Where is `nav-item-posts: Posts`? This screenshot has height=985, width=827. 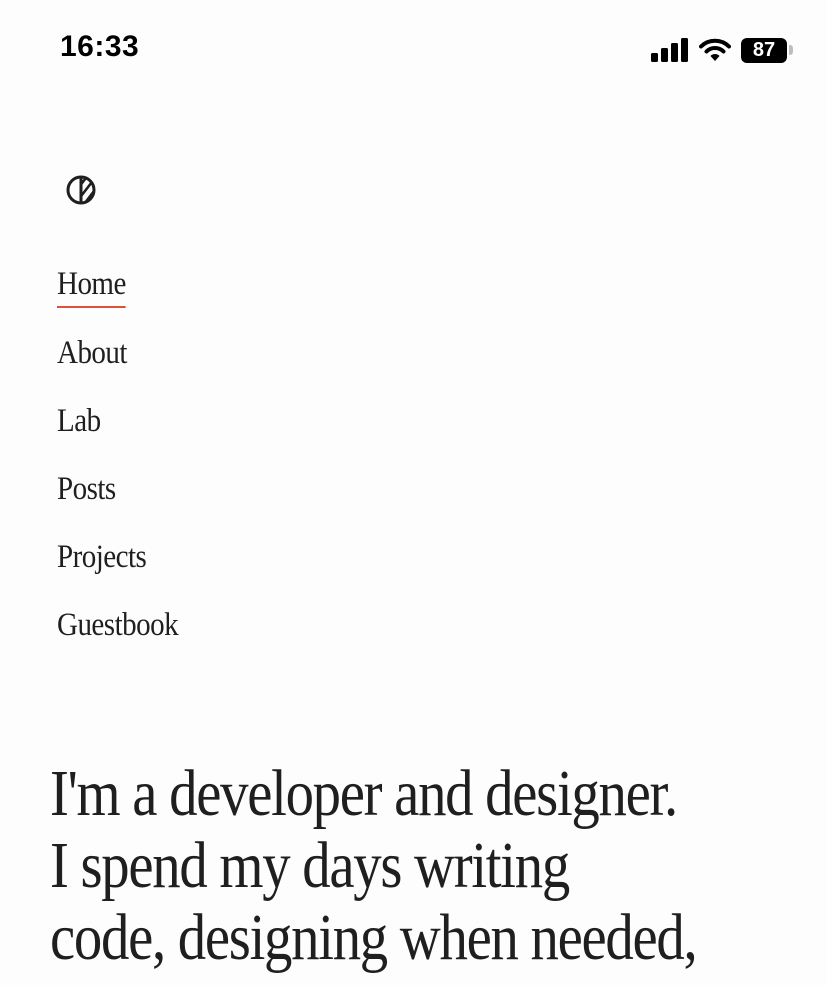
nav-item-posts: Posts is located at coordinates (126, 500).